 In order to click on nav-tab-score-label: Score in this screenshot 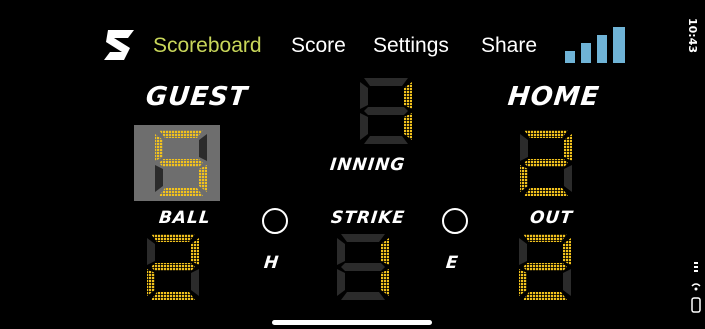, I will do `click(318, 45)`.